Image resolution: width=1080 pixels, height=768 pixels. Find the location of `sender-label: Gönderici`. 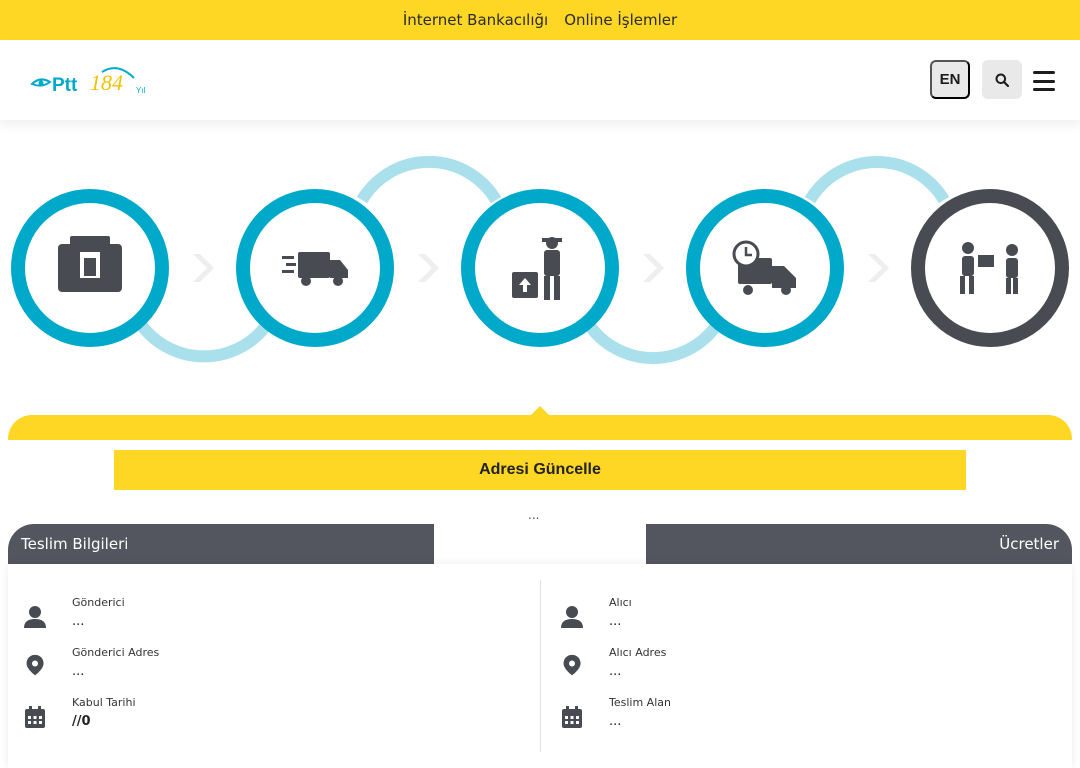

sender-label: Gönderici is located at coordinates (98, 602).